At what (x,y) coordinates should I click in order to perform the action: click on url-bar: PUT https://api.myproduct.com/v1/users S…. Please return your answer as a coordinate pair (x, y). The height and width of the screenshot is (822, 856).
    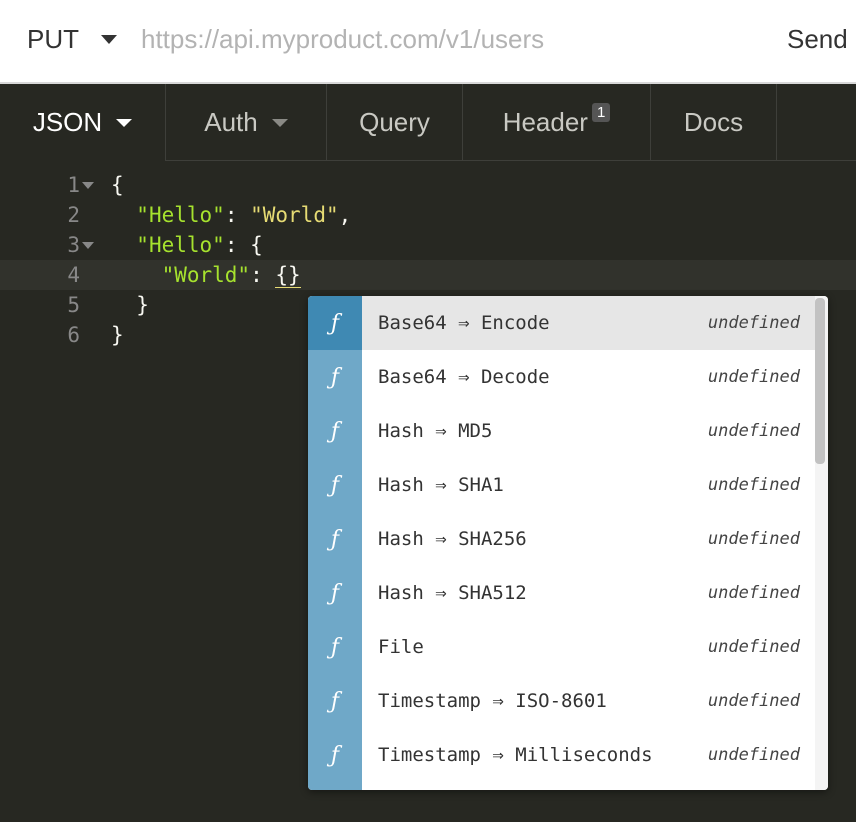
    Looking at the image, I should click on (428, 42).